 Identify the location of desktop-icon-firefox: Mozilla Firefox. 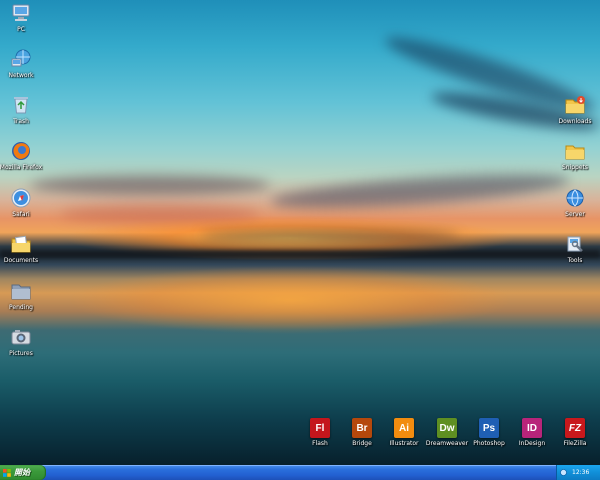
(22, 156).